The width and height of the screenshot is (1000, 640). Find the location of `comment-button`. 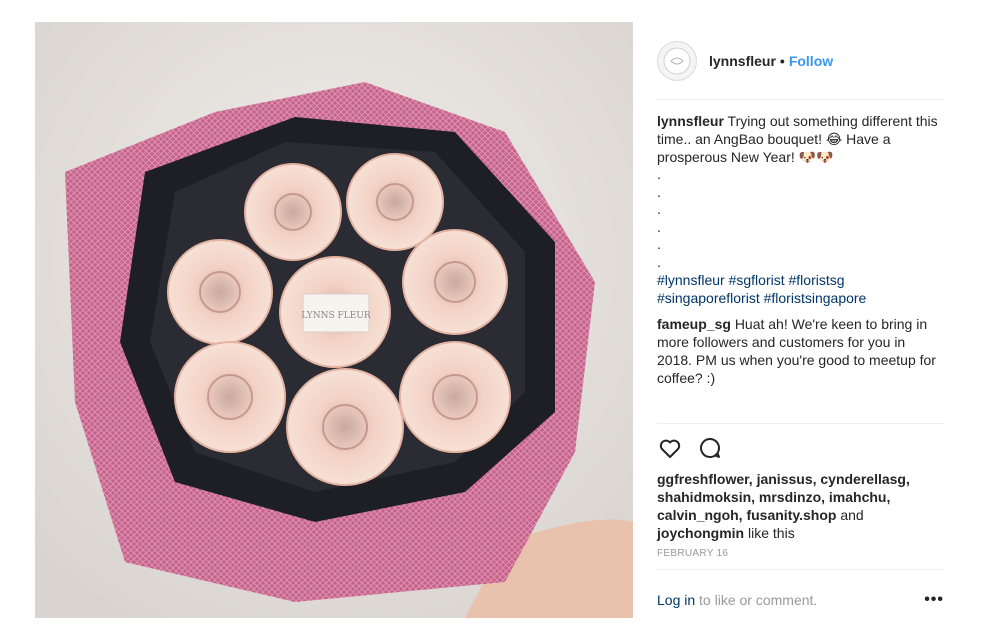

comment-button is located at coordinates (710, 448).